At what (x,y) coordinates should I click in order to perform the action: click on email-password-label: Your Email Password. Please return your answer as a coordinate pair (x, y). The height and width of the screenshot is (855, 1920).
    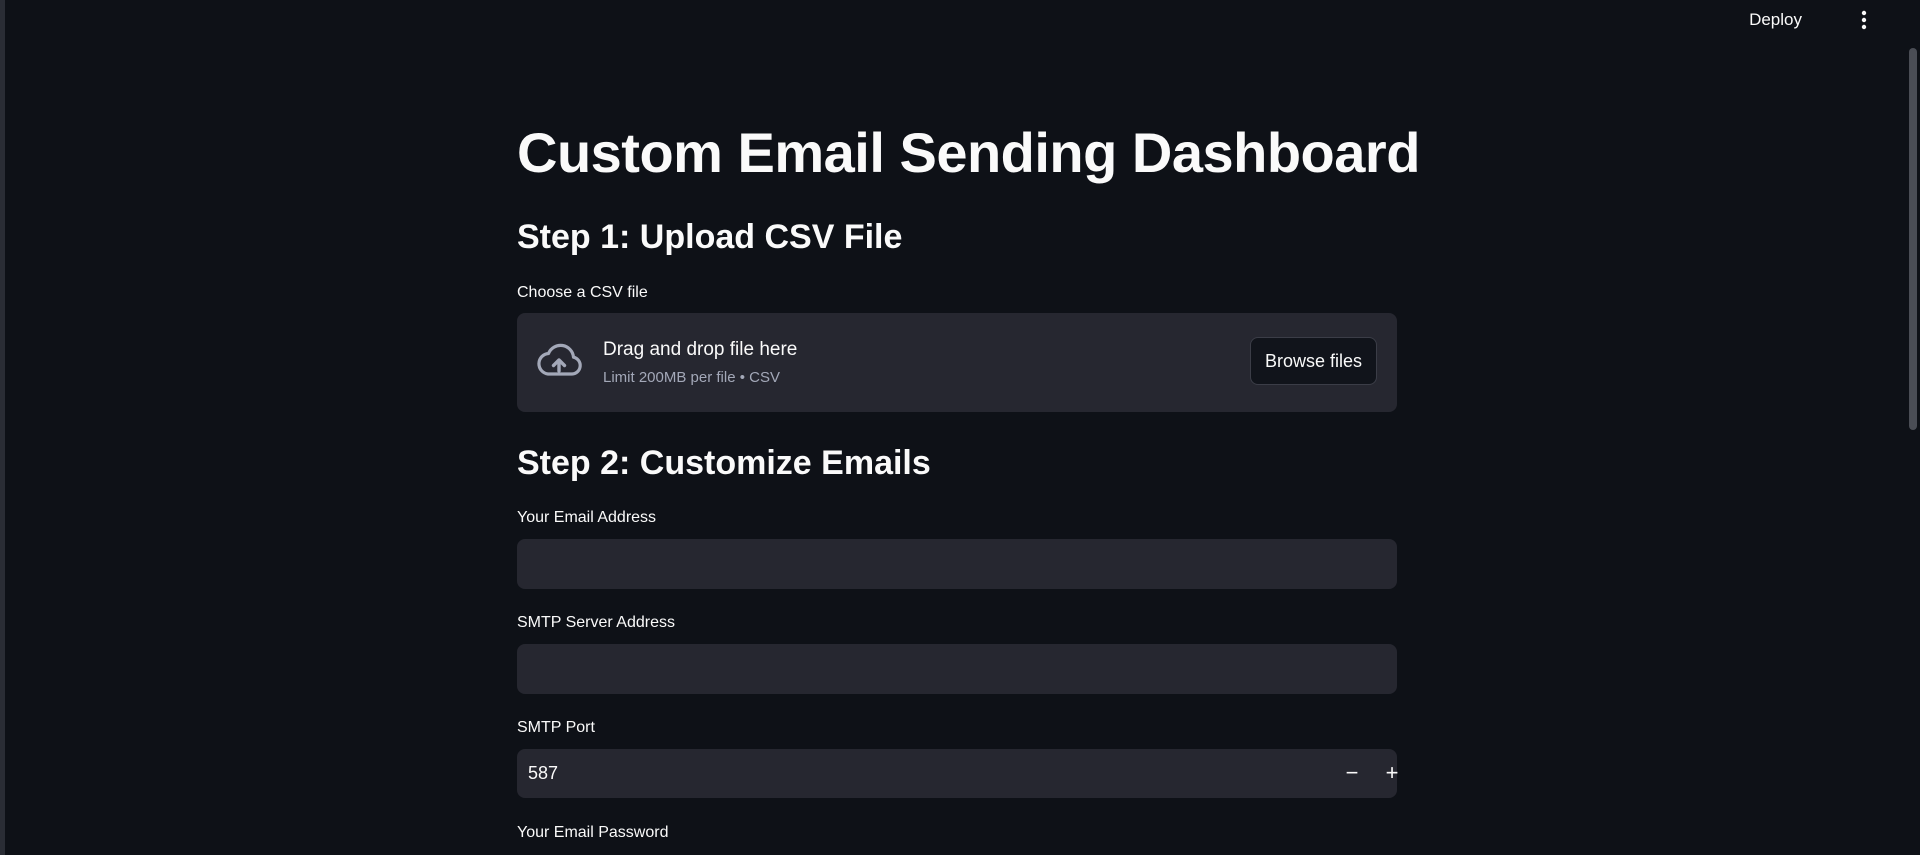
    Looking at the image, I should click on (593, 832).